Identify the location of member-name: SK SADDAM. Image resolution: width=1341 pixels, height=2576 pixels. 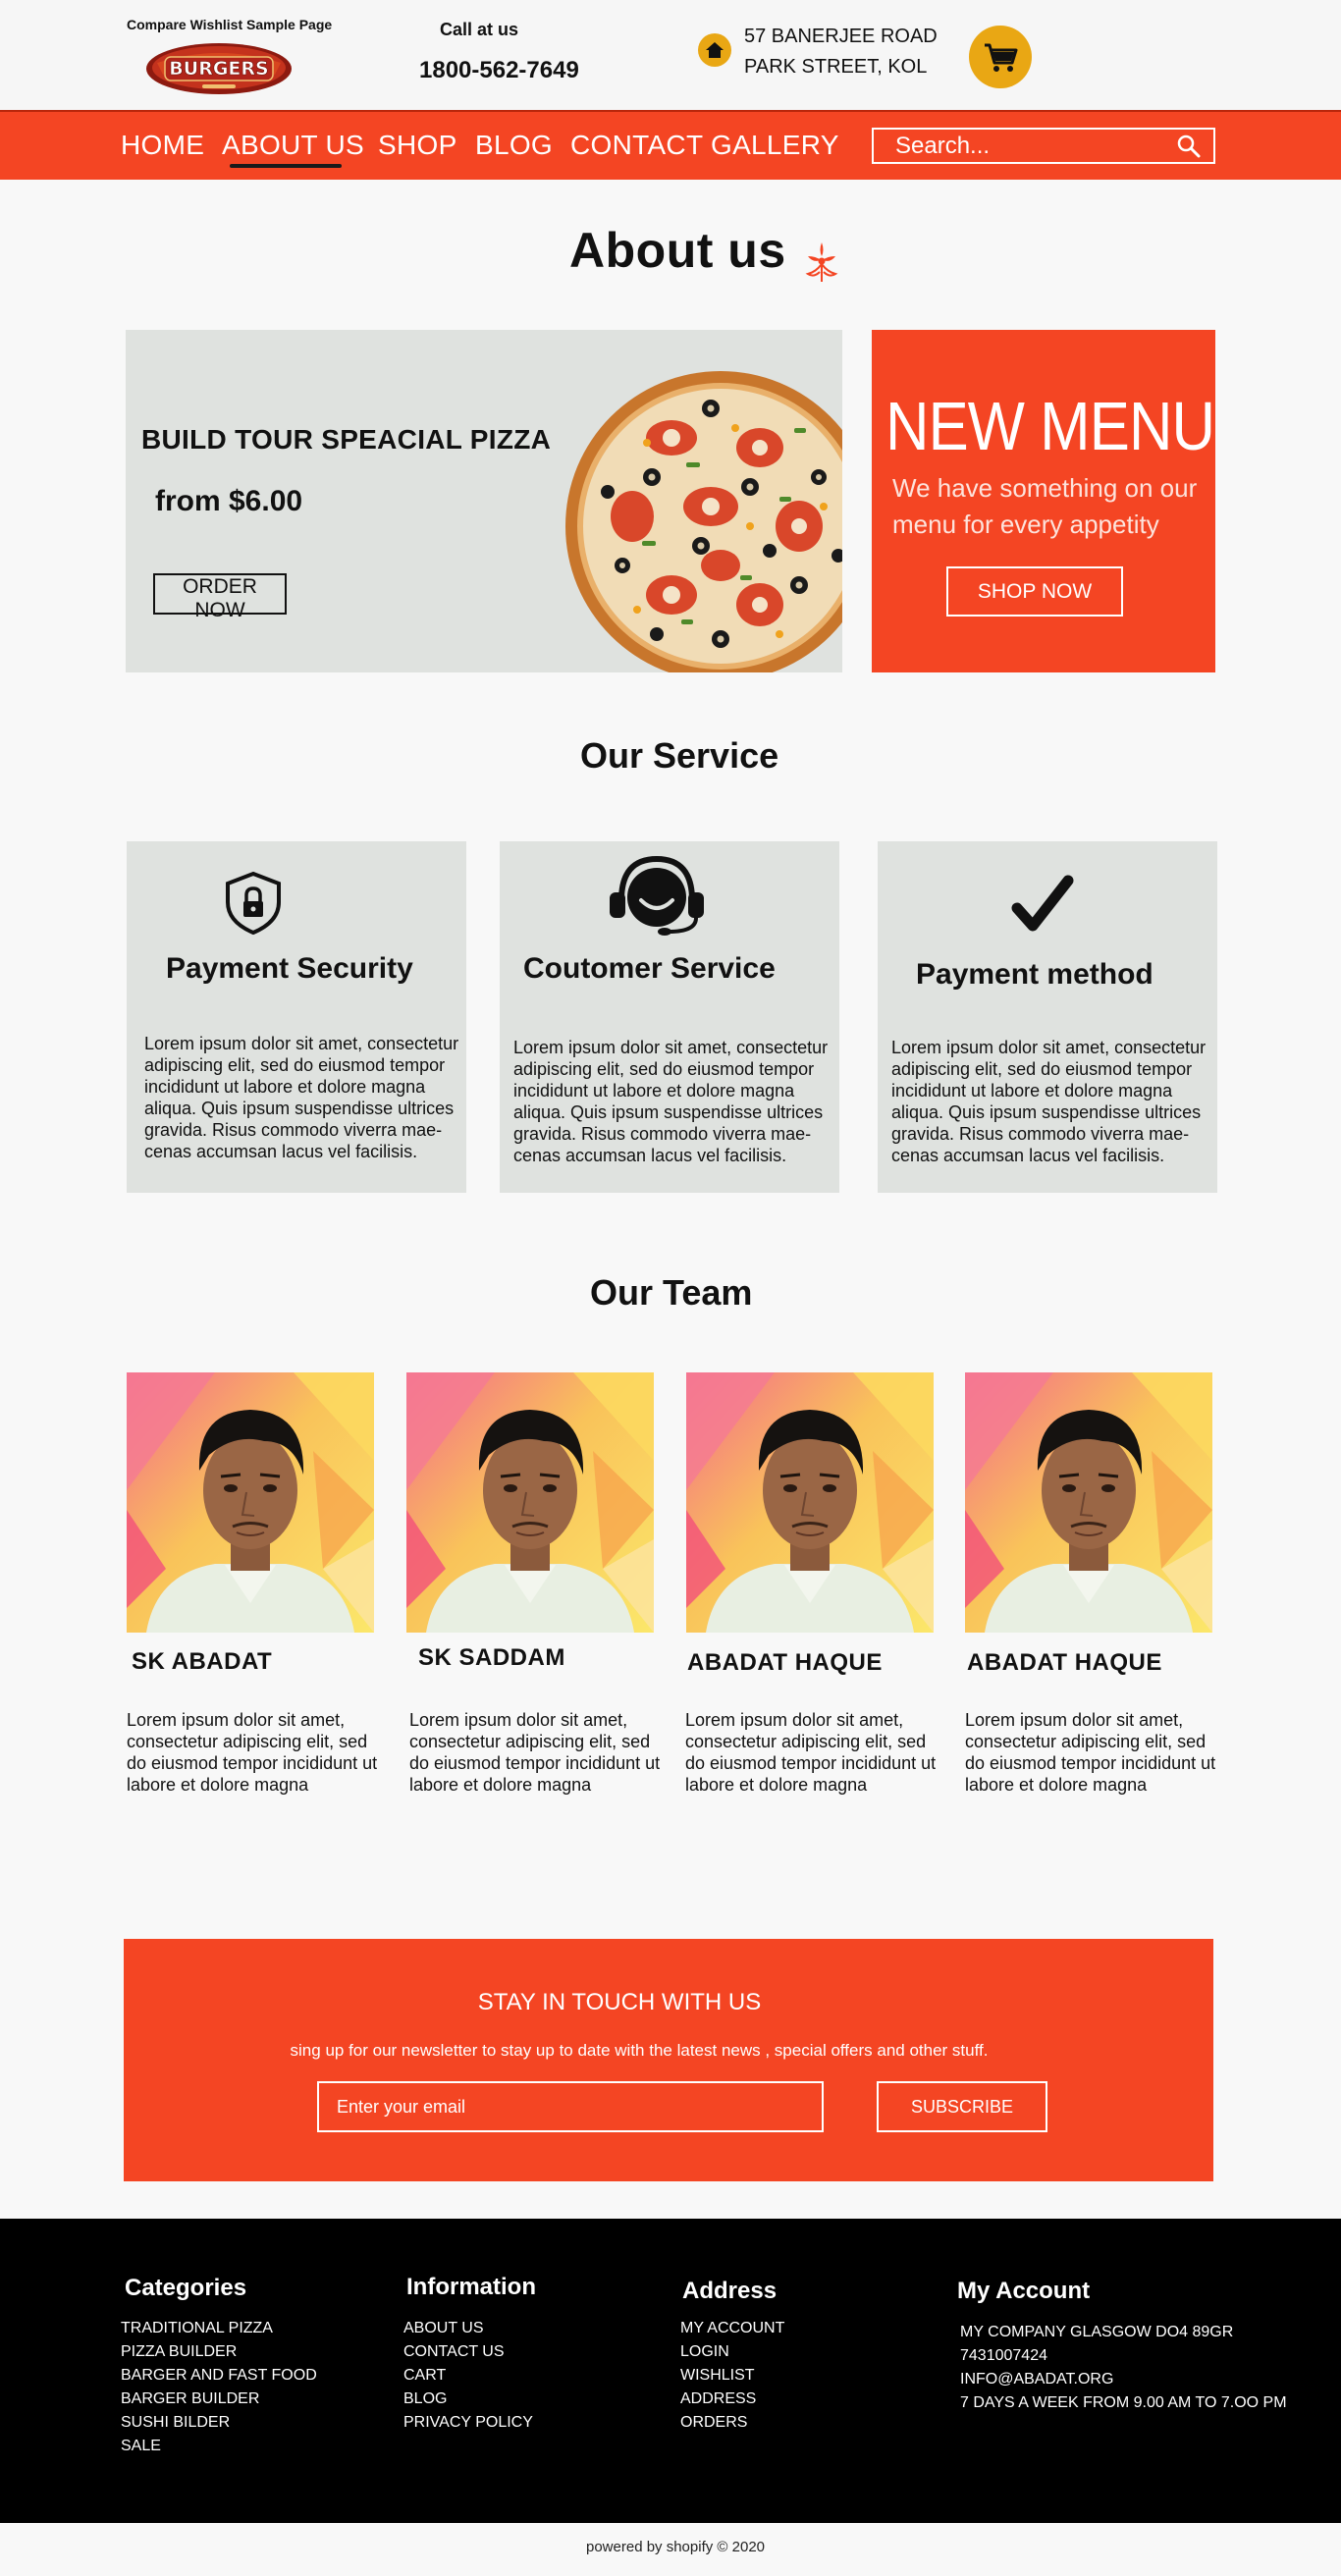
(491, 1657).